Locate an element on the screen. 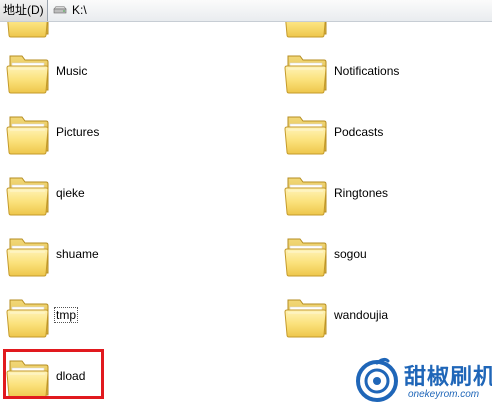 This screenshot has width=492, height=414. item-label: Podcasts is located at coordinates (359, 132).